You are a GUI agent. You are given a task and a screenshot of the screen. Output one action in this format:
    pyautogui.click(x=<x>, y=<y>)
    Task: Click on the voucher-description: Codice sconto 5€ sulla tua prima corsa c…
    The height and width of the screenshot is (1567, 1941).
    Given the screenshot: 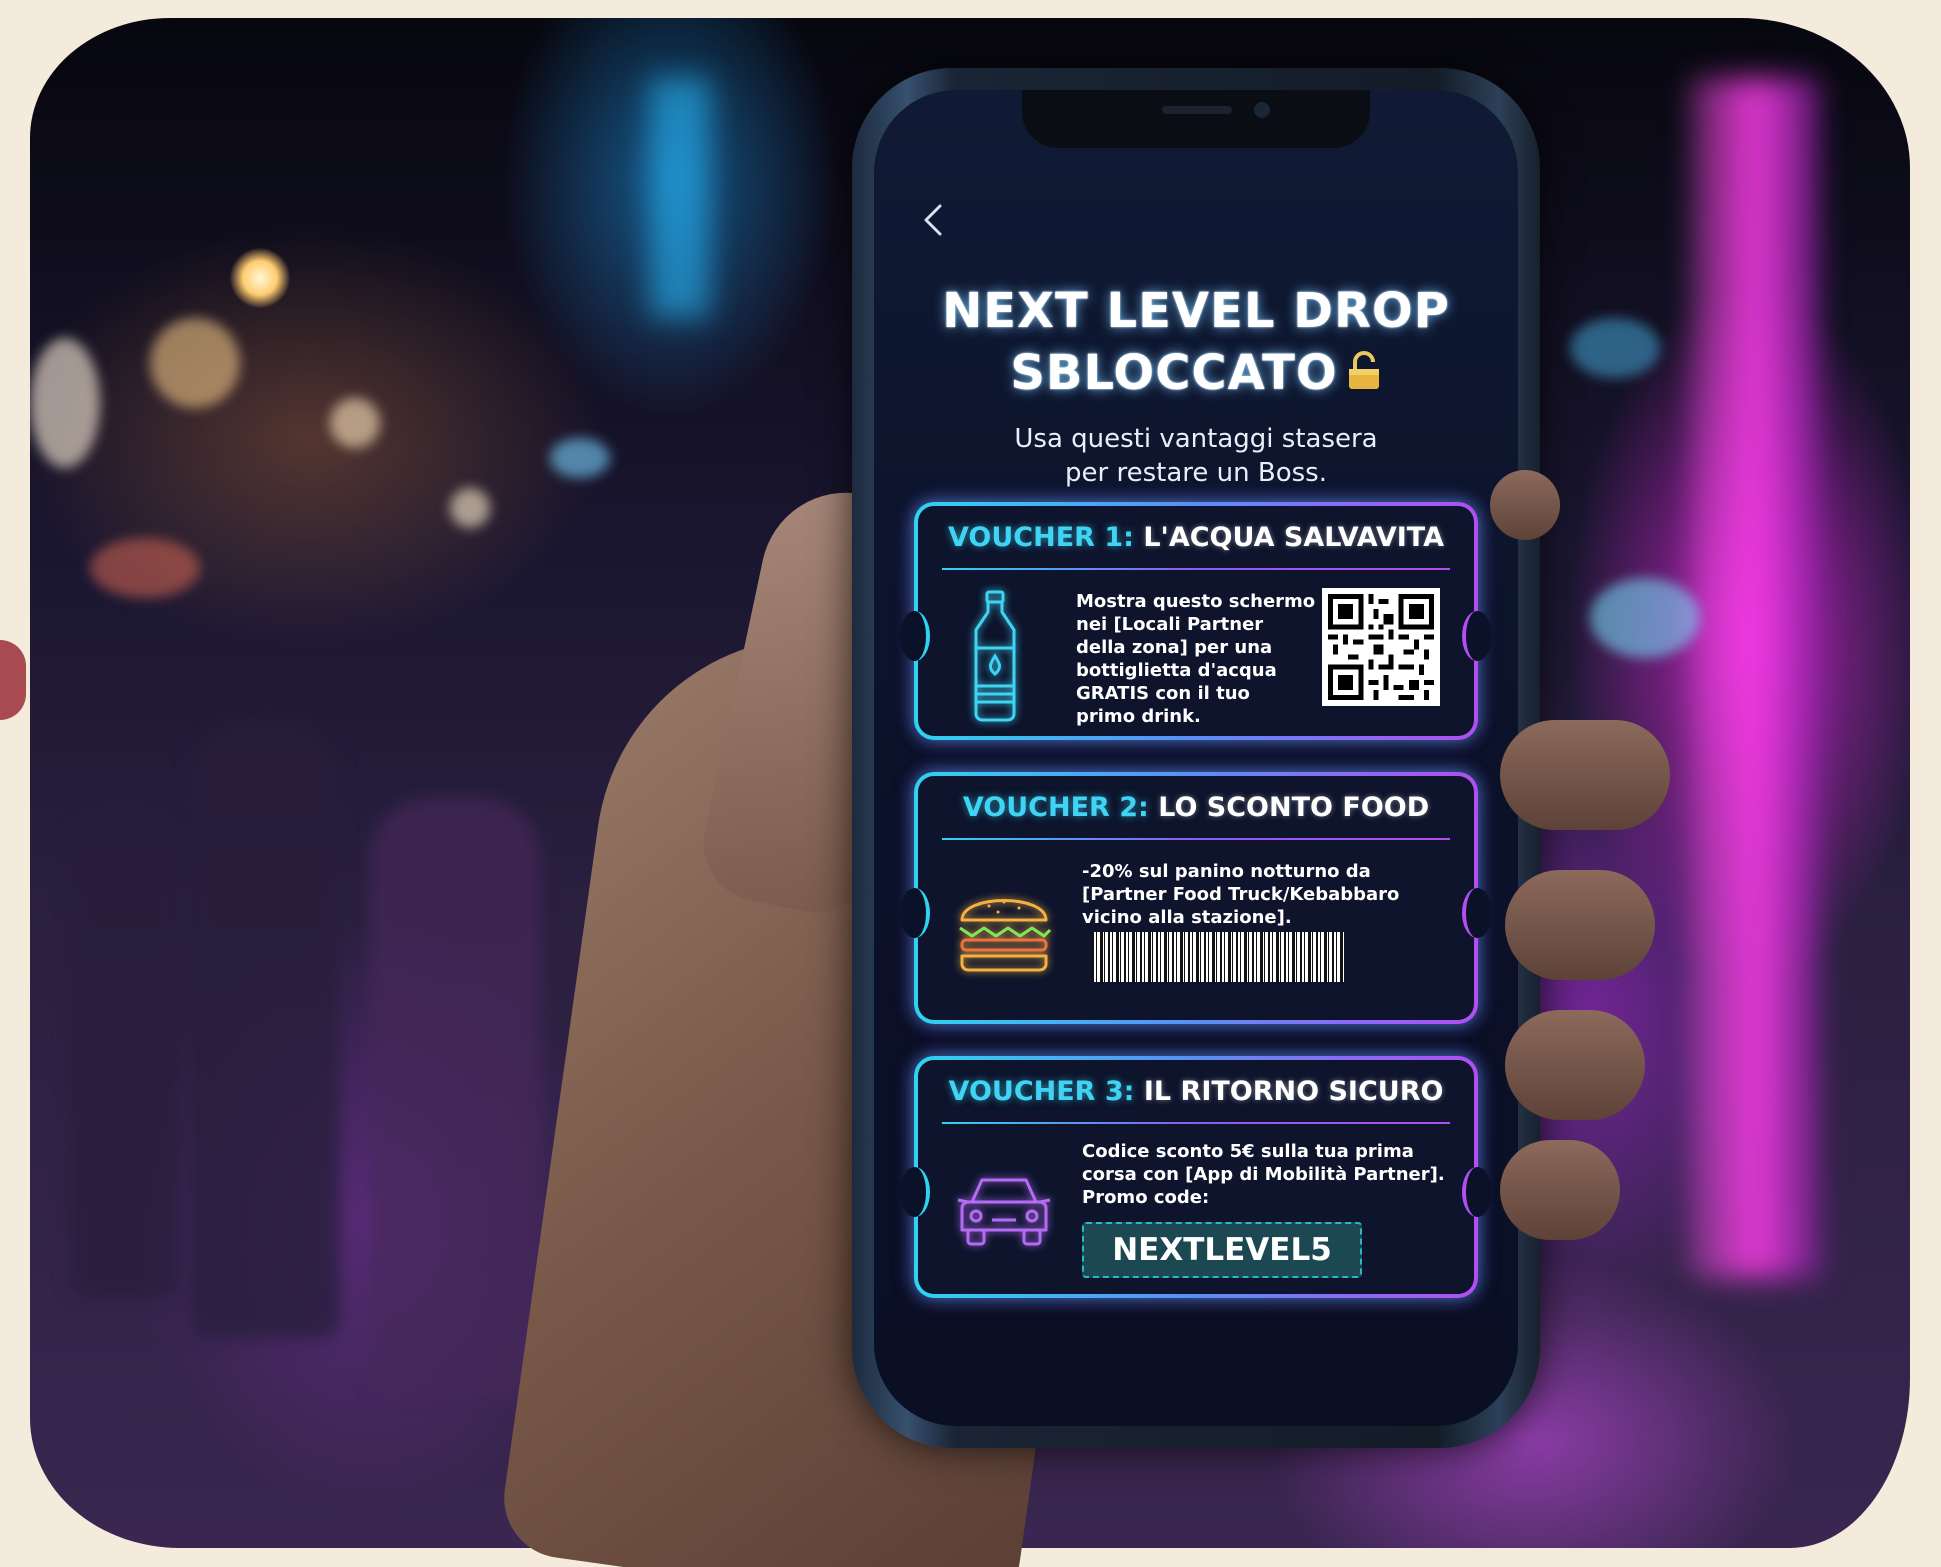 What is the action you would take?
    pyautogui.click(x=1263, y=1174)
    